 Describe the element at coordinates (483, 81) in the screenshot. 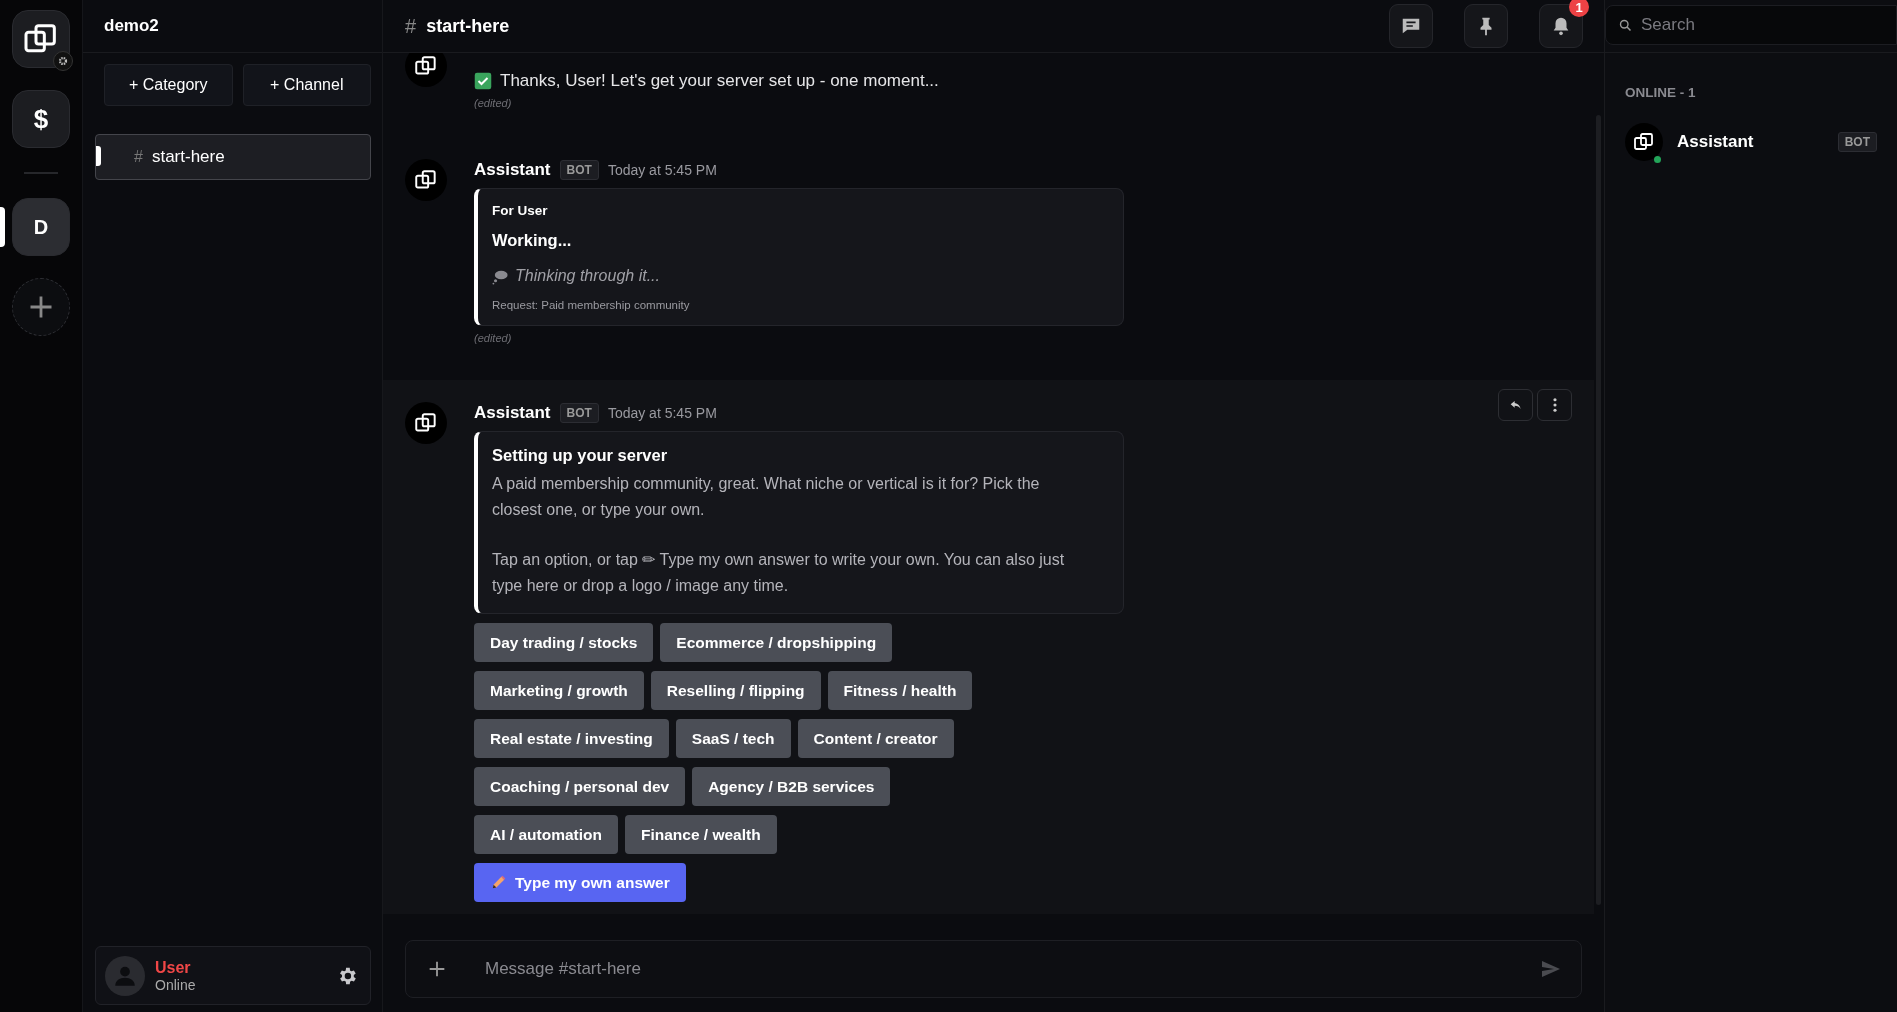

I see `checkmark-icon` at that location.